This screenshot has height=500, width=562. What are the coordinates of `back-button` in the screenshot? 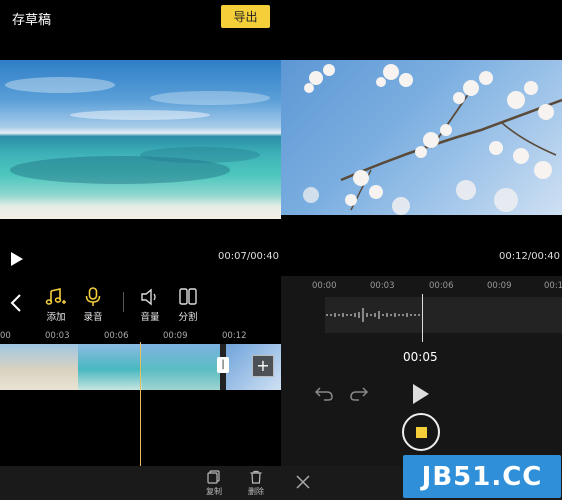 It's located at (16, 303).